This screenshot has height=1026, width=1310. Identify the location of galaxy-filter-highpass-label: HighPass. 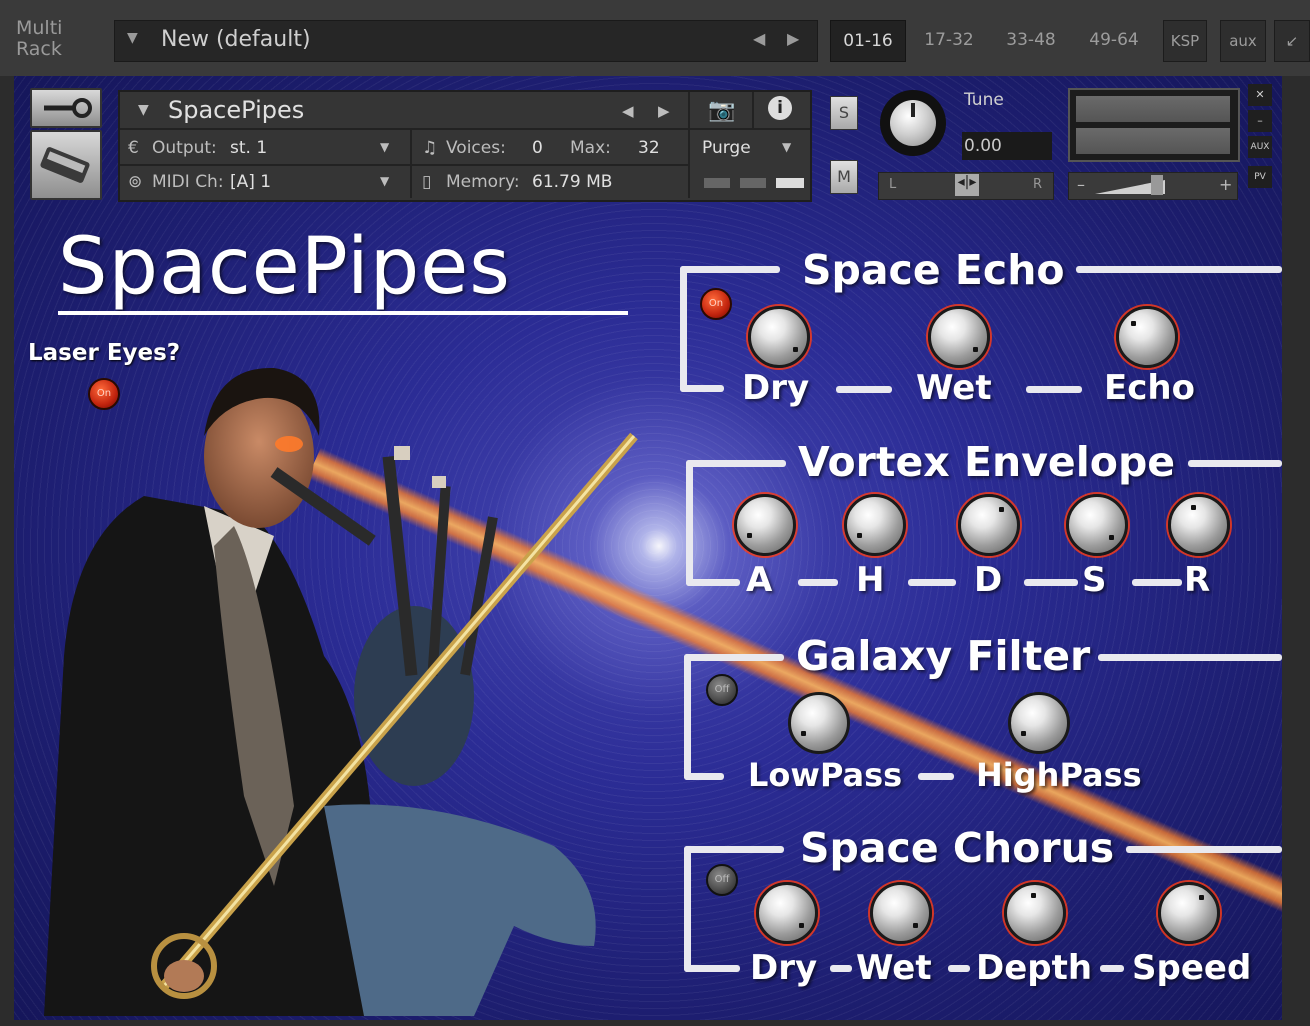
(1059, 775).